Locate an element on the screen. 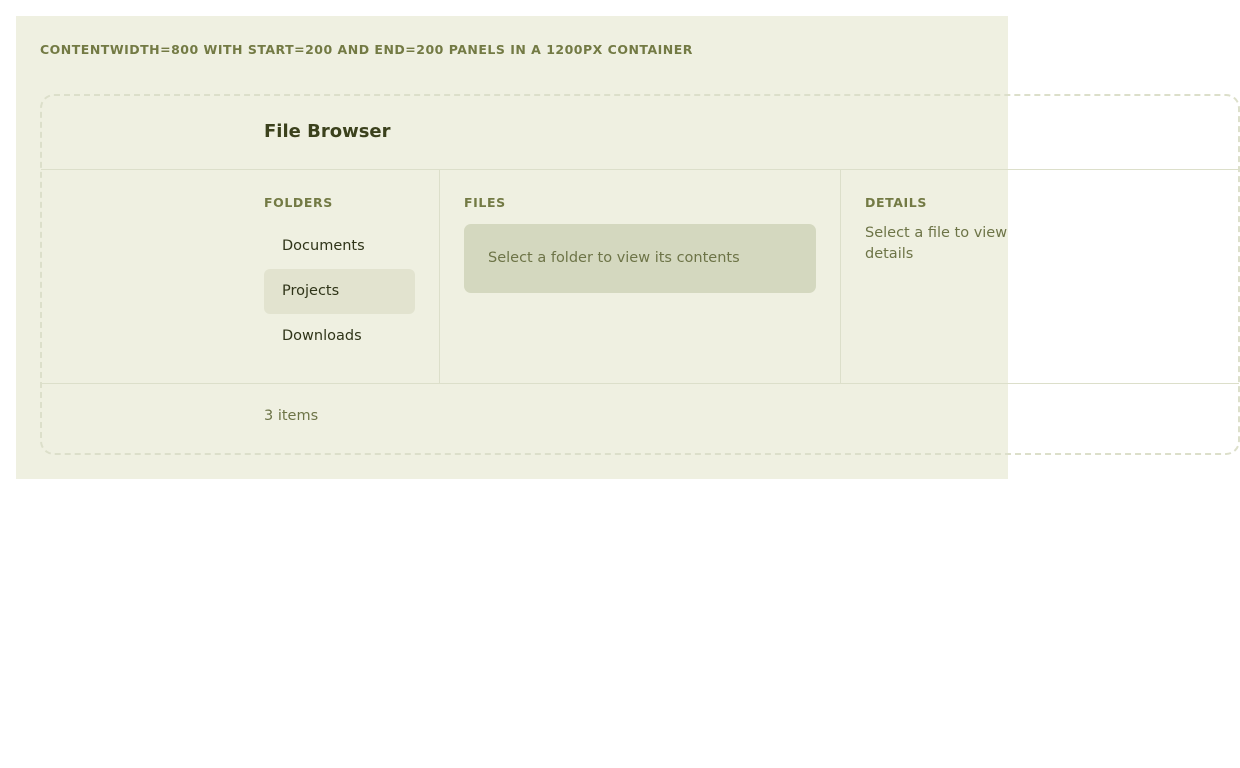  item-count: 3 items is located at coordinates (291, 416).